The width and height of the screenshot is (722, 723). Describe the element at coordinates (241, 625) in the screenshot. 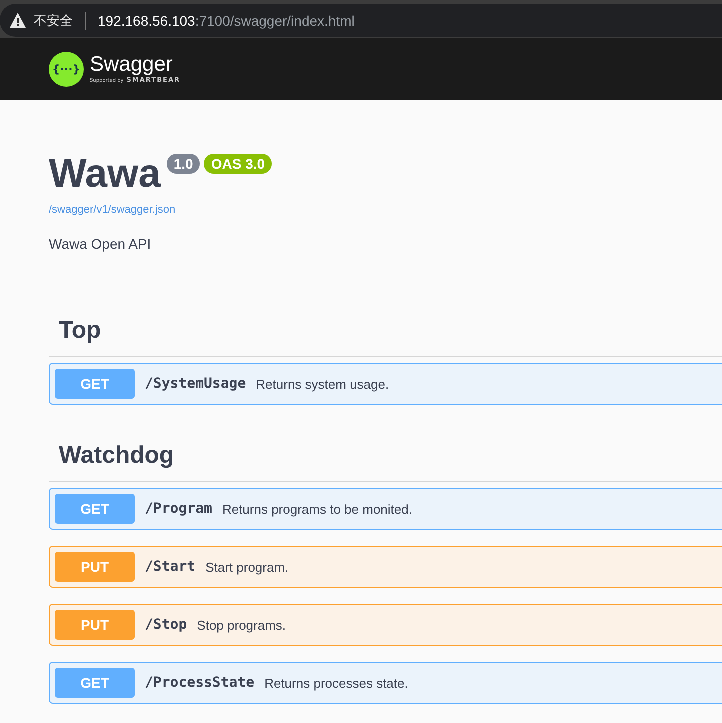

I see `endpoint-summary: Stop programs.` at that location.